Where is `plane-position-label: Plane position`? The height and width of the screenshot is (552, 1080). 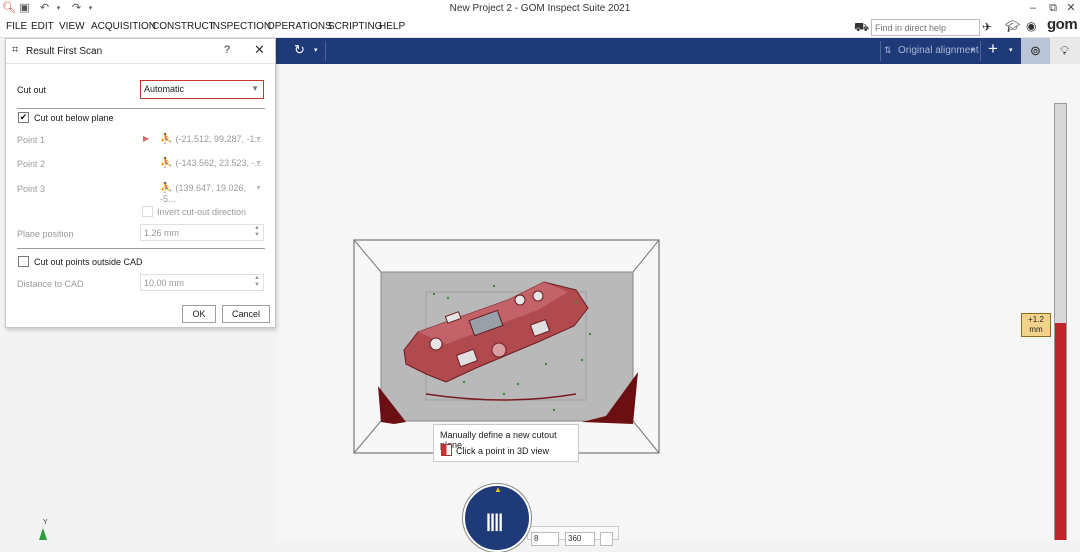
plane-position-label: Plane position is located at coordinates (45, 234).